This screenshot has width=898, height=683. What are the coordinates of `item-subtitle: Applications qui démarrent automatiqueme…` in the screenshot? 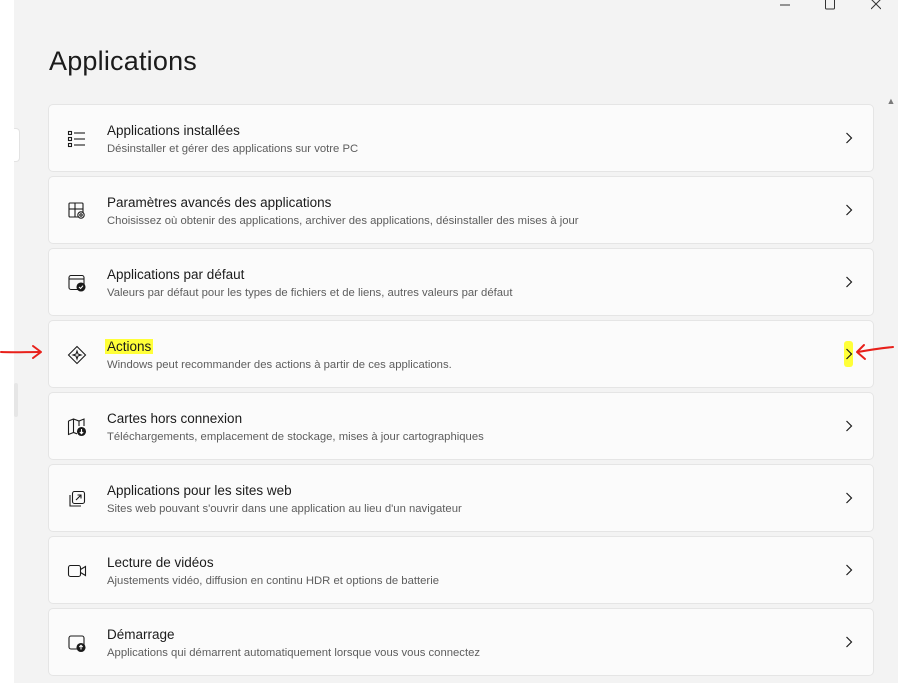 It's located at (294, 653).